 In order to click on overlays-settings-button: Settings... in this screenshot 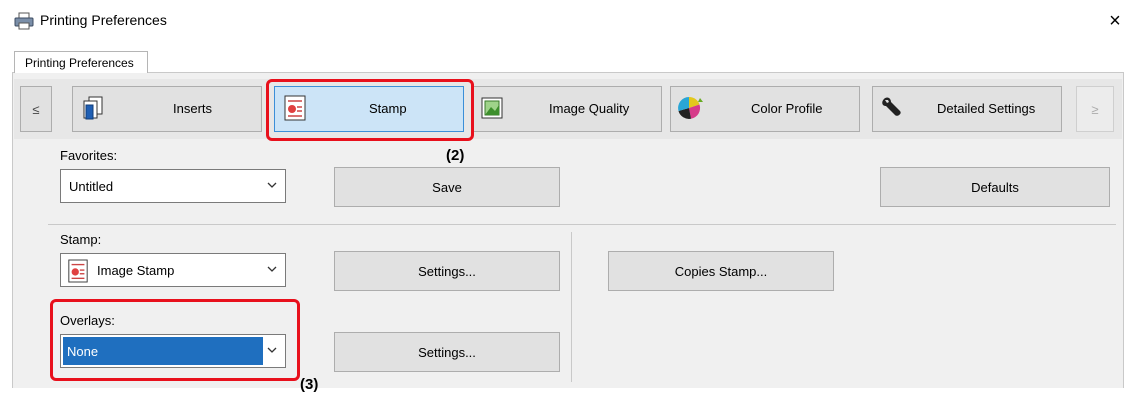, I will do `click(447, 352)`.